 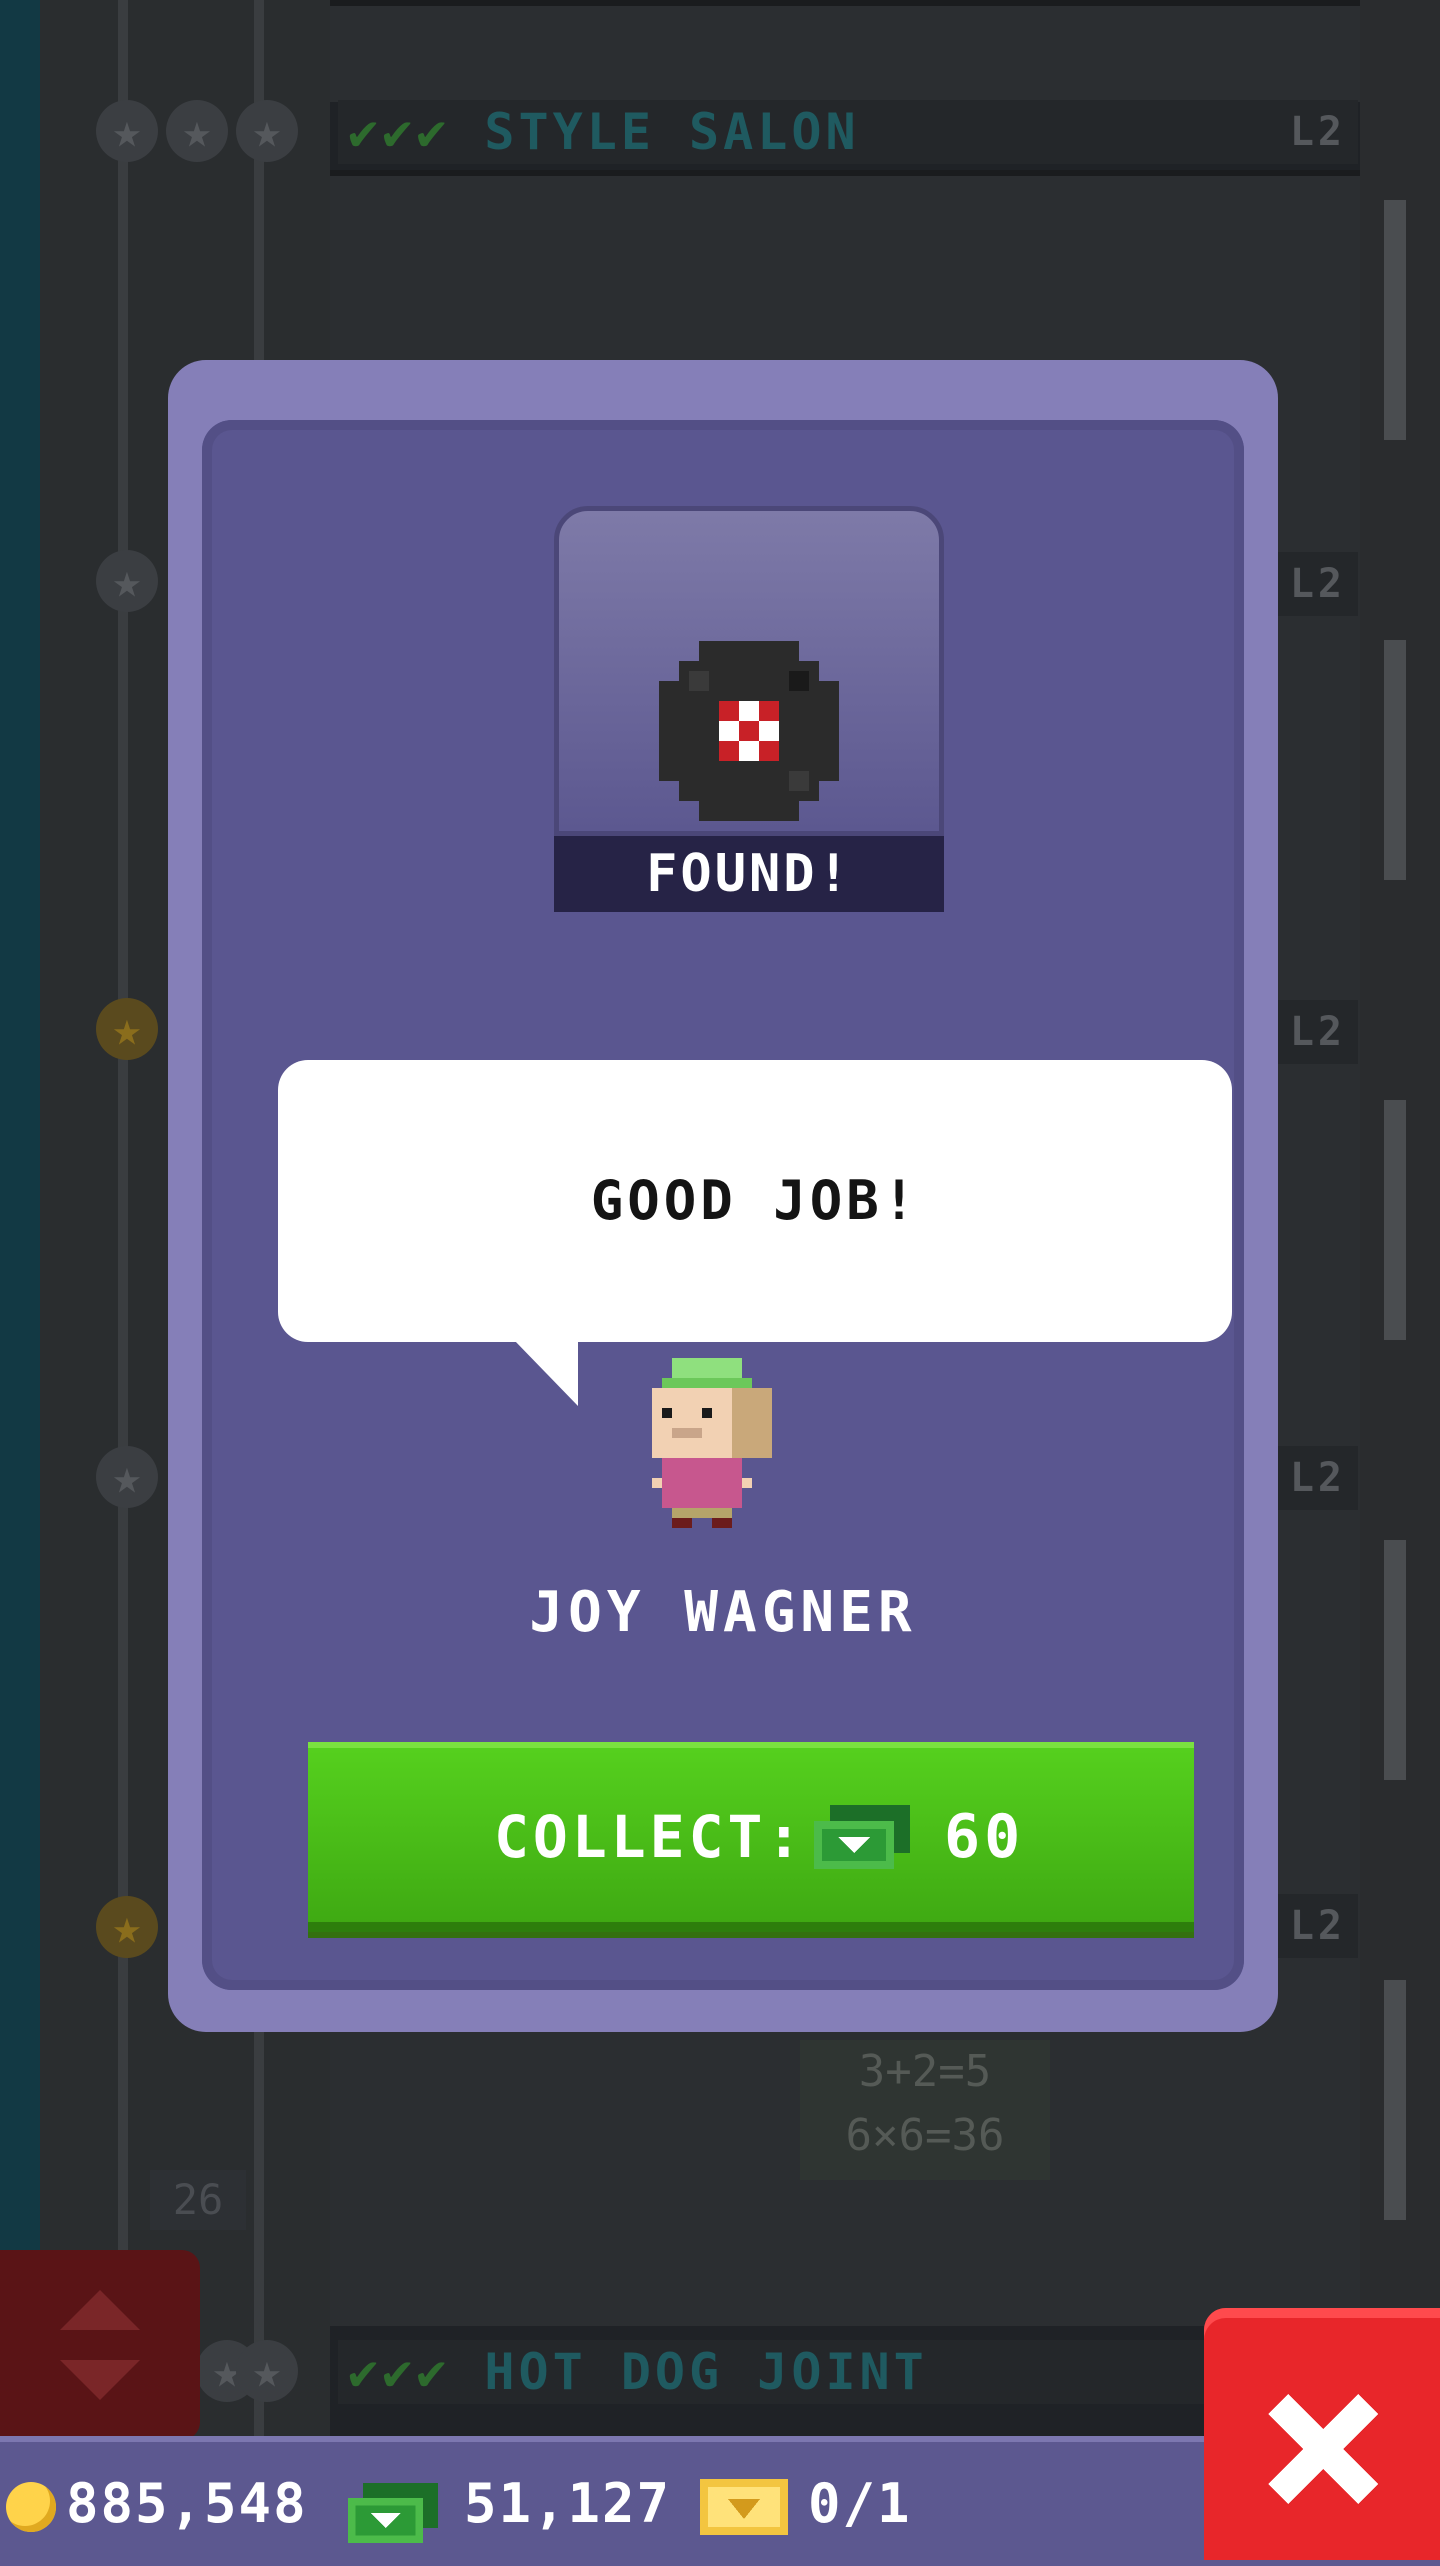 I want to click on close-icon, so click(x=1323, y=2449).